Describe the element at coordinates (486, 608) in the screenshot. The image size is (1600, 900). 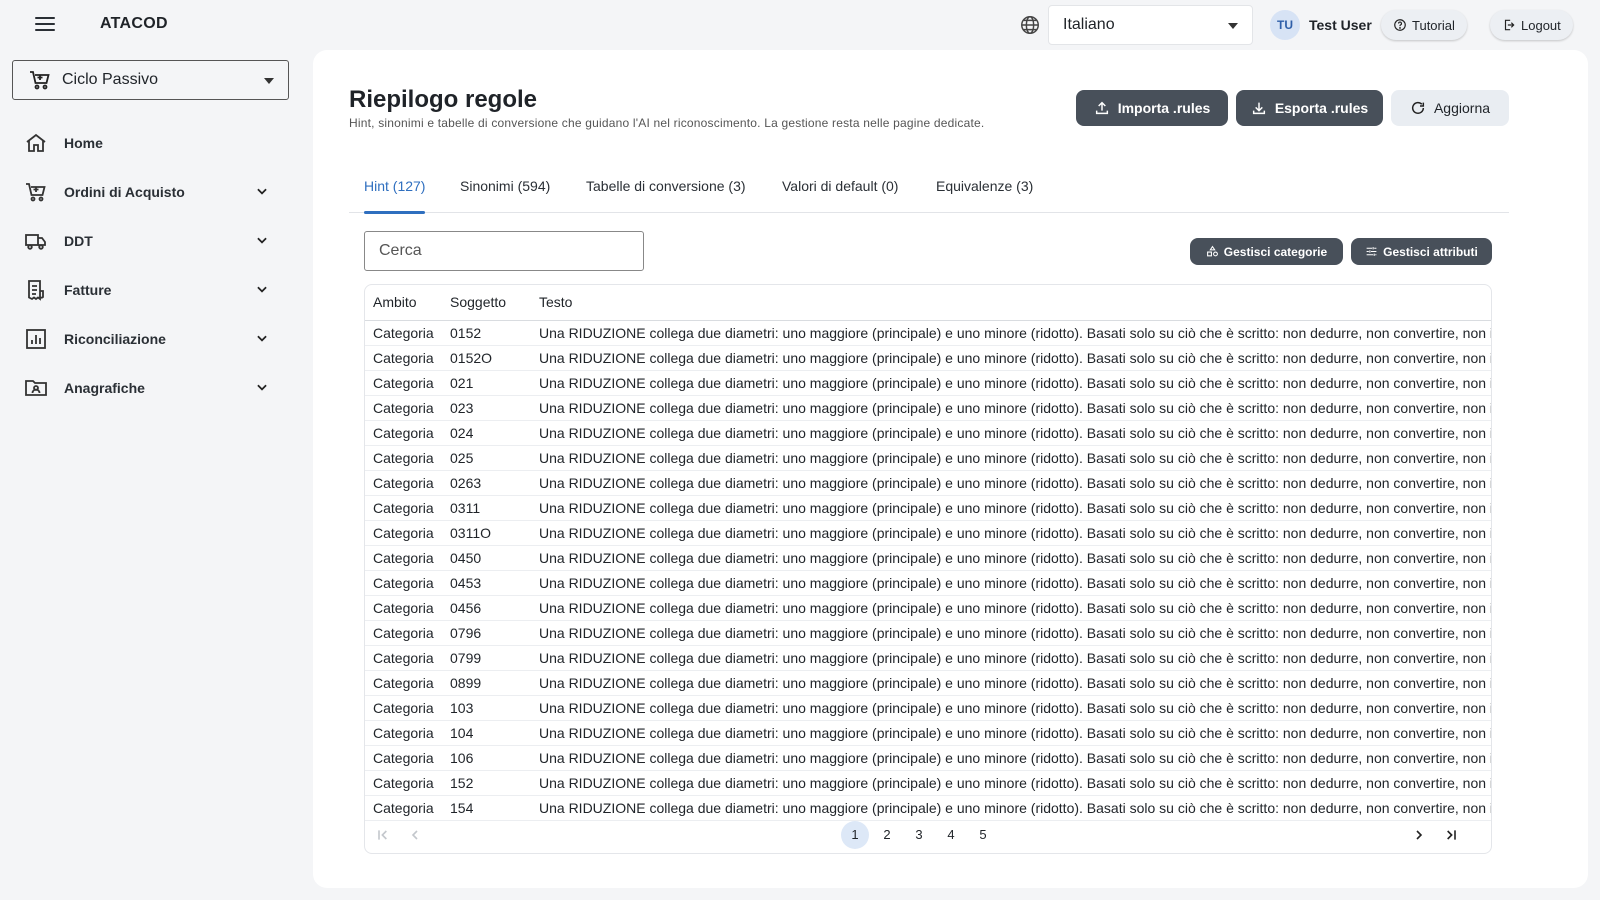
I see `cell-soggetto: 0456` at that location.